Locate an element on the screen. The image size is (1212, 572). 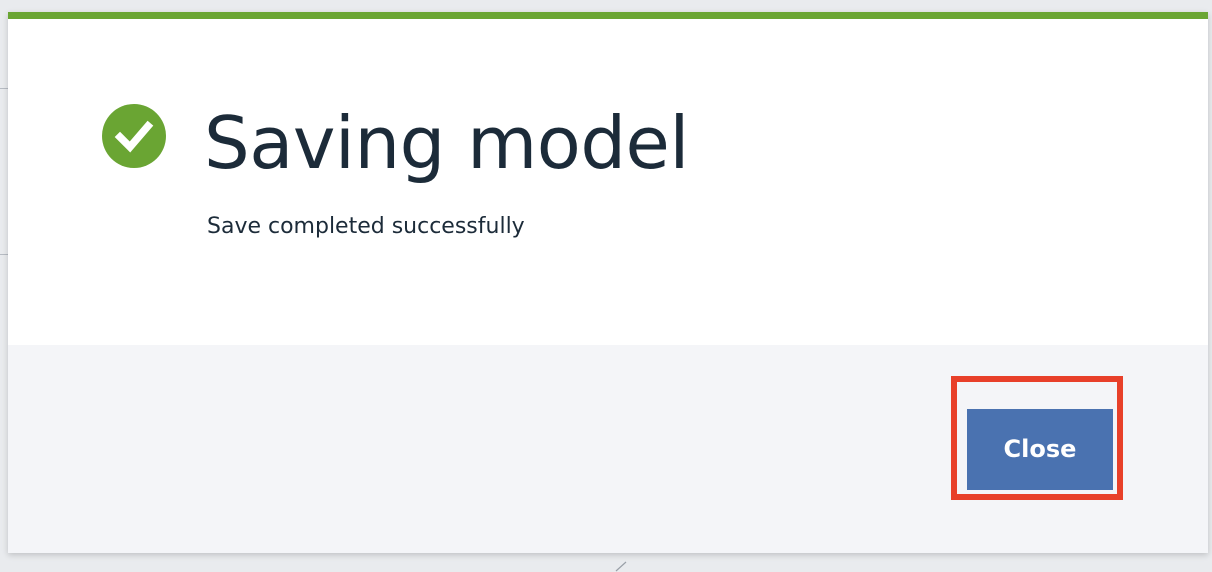
dialog-accent-bar is located at coordinates (608, 15).